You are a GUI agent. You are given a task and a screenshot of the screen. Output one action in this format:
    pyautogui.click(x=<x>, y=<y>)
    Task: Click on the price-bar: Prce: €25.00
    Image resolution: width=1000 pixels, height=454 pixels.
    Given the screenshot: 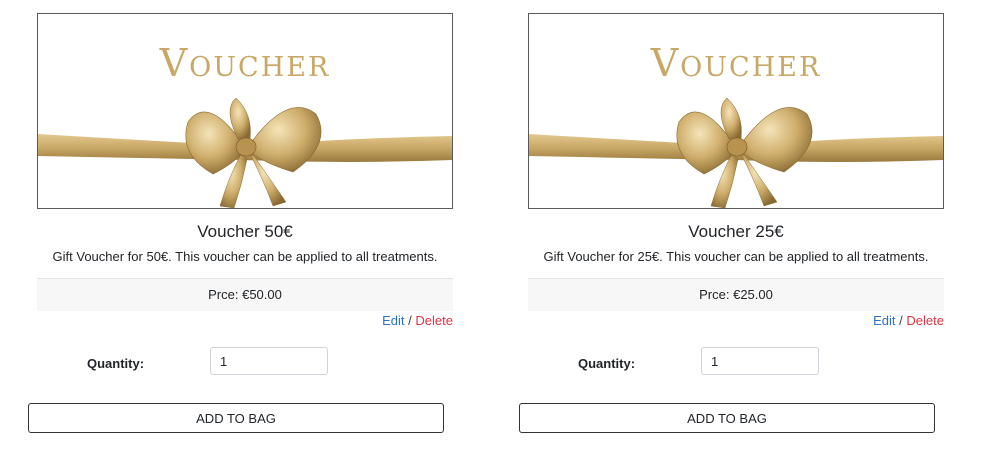 What is the action you would take?
    pyautogui.click(x=736, y=294)
    